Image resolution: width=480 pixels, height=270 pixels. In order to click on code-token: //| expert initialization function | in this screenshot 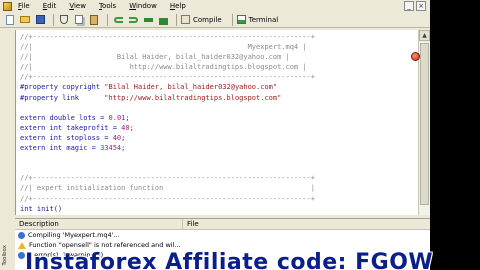, I will do `click(168, 188)`.